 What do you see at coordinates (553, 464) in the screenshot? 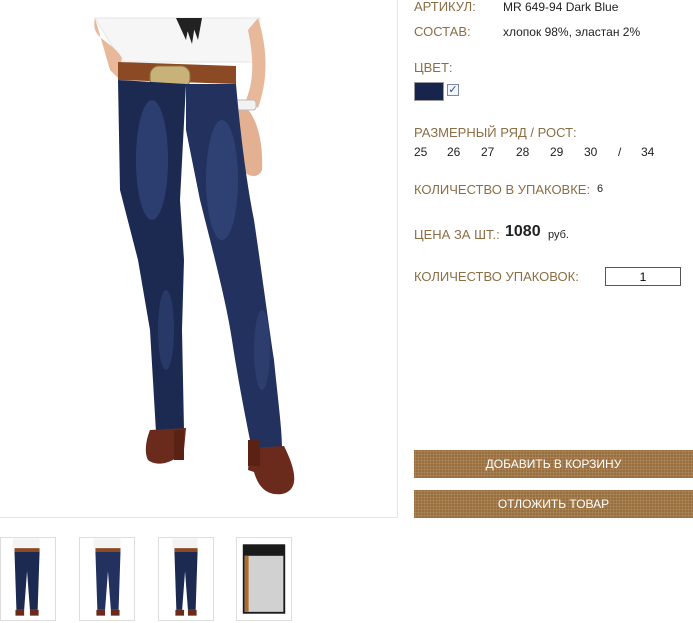
I see `add-to-cart-button: ДОБАВИТЬ В КОРЗИНУ` at bounding box center [553, 464].